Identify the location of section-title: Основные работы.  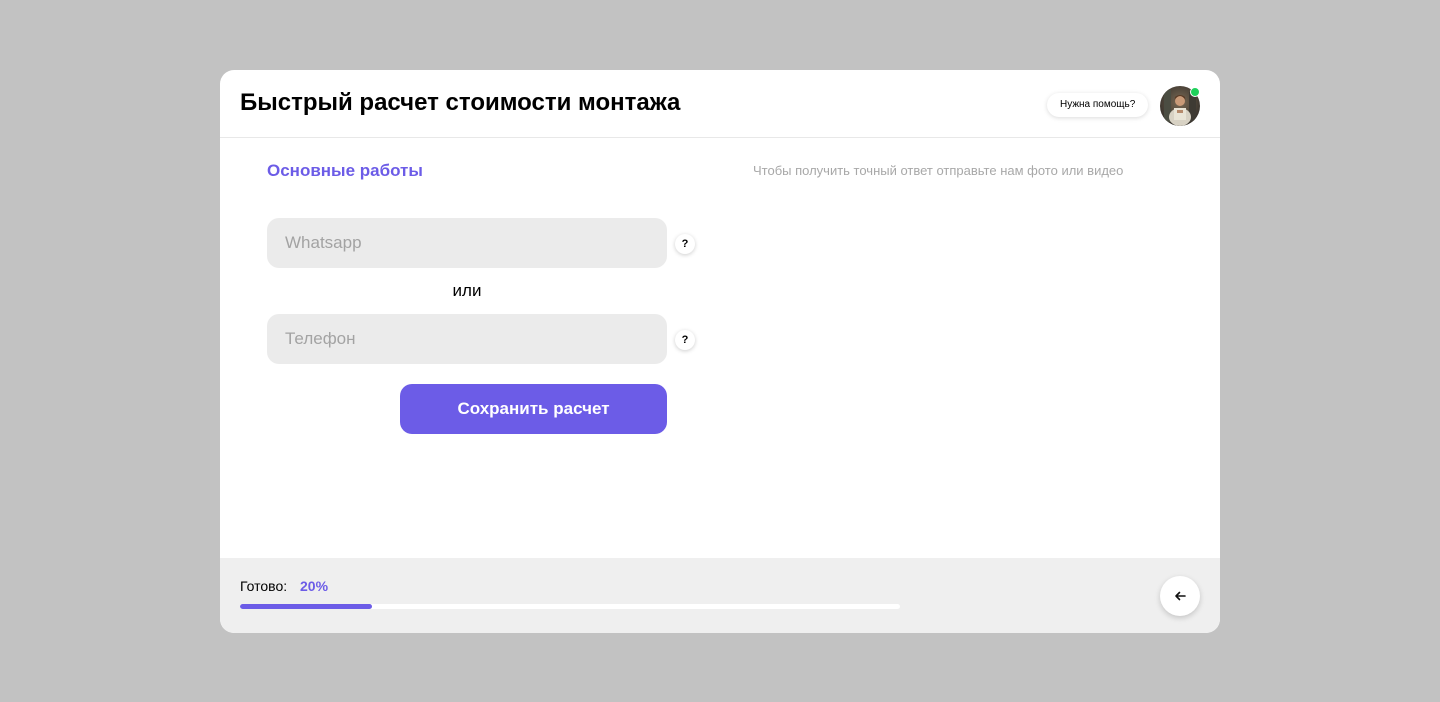
(345, 170).